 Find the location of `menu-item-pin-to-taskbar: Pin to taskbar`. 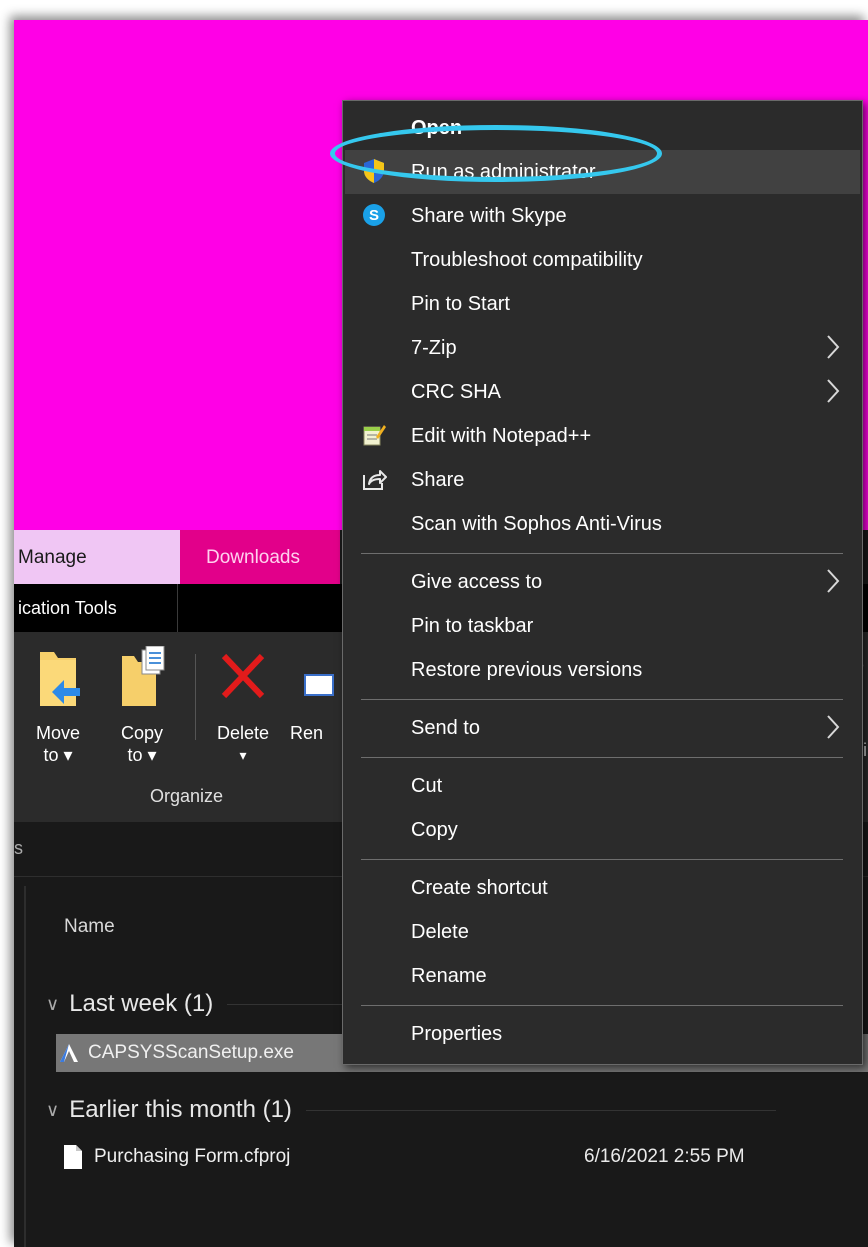

menu-item-pin-to-taskbar: Pin to taskbar is located at coordinates (602, 626).